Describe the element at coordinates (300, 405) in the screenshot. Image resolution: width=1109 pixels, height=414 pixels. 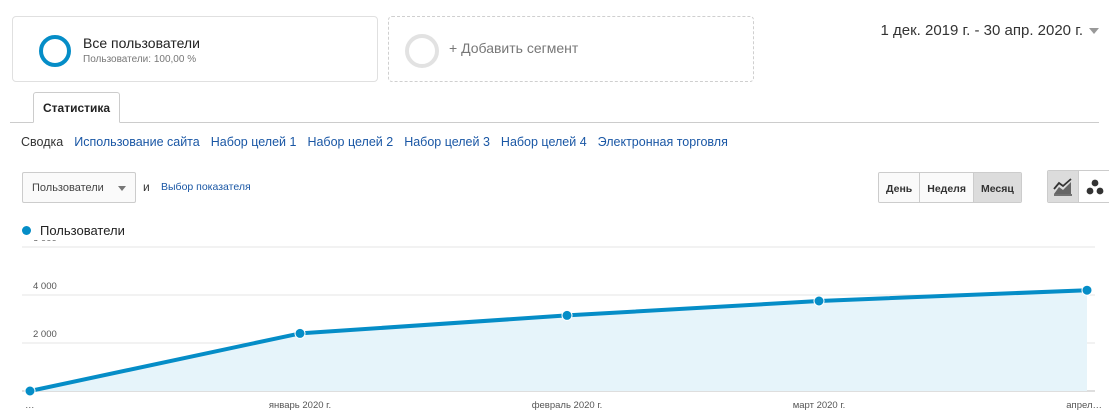
I see `x-tick-label: январь 2020 г.` at that location.